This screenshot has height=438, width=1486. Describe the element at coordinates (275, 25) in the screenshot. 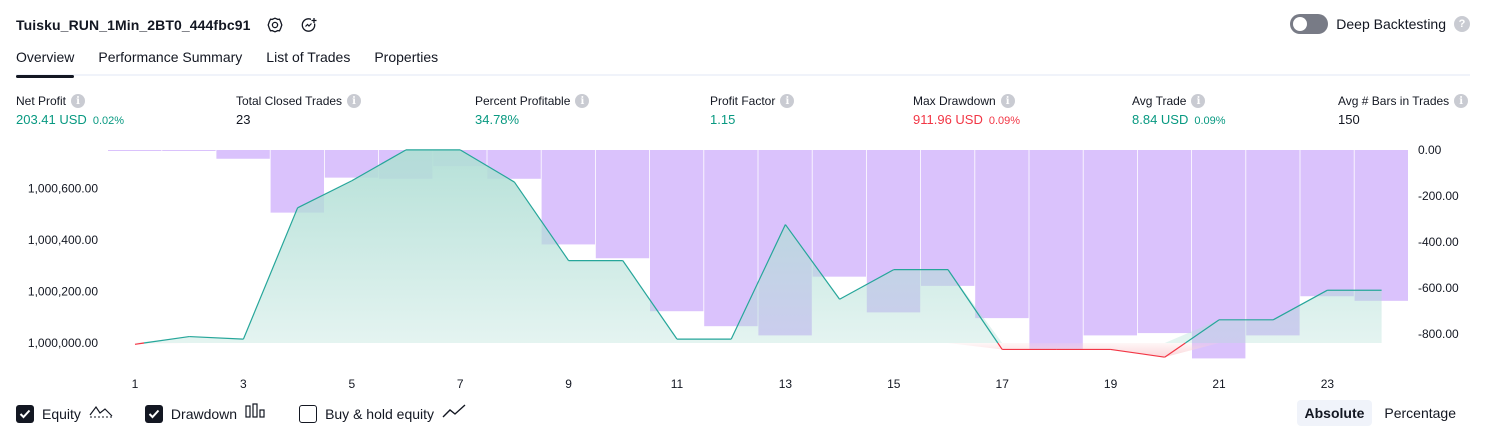

I see `settings-icon` at that location.